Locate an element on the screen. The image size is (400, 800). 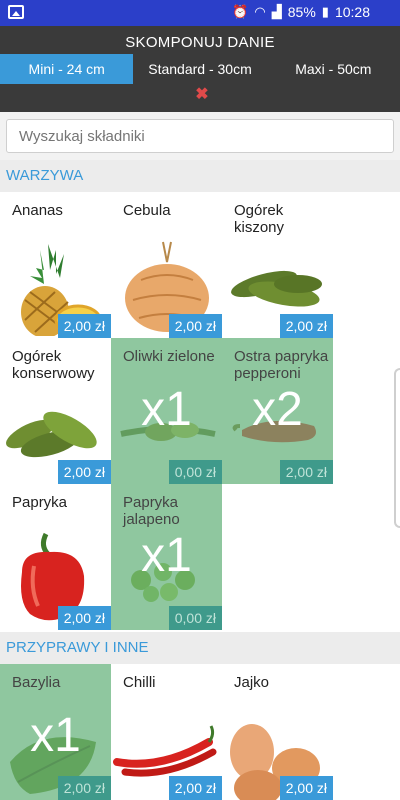
search-bar is located at coordinates (200, 136).